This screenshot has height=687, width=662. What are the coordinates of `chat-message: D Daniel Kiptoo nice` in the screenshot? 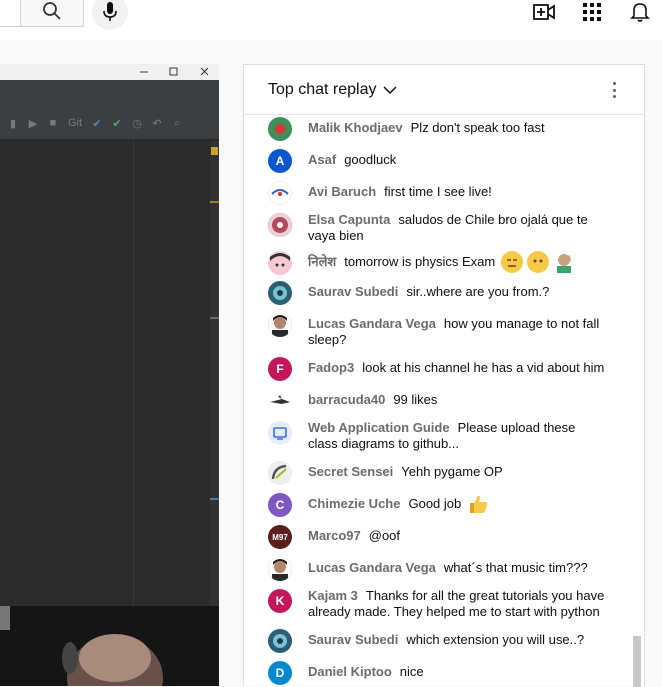 It's located at (448, 673).